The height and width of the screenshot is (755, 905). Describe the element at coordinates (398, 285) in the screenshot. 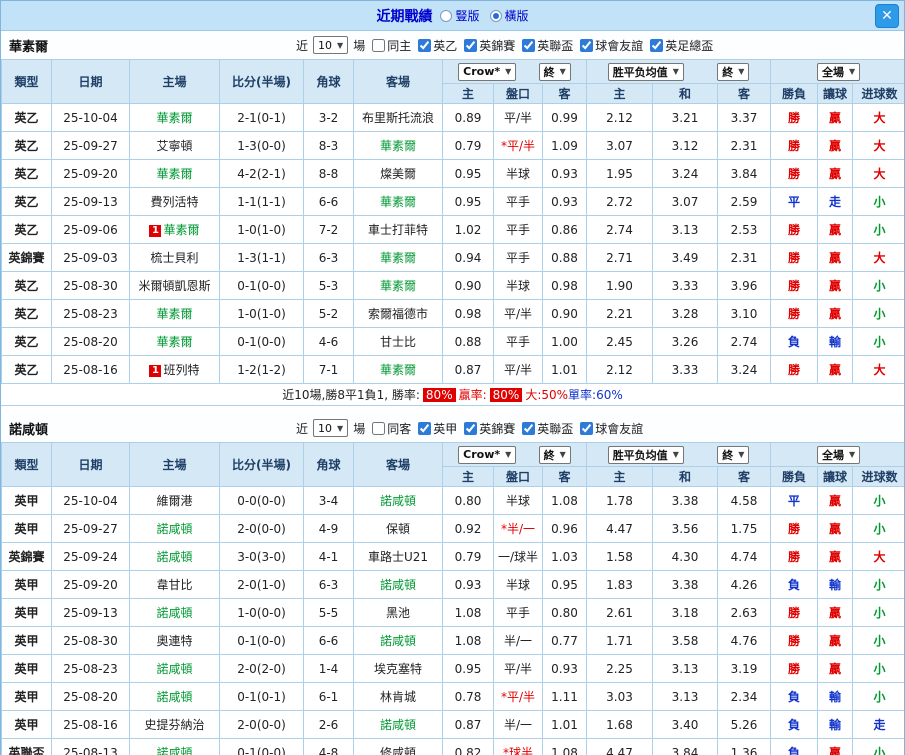

I see `away-team-cell: 華素爾` at that location.